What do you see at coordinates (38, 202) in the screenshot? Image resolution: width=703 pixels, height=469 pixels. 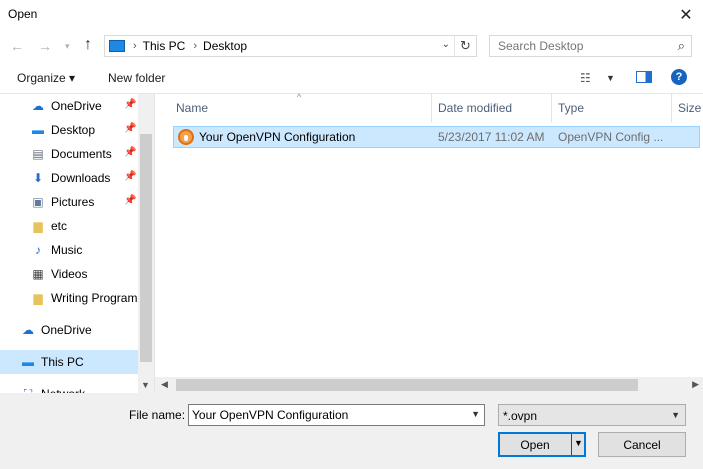 I see `pictures-icon: ▣` at bounding box center [38, 202].